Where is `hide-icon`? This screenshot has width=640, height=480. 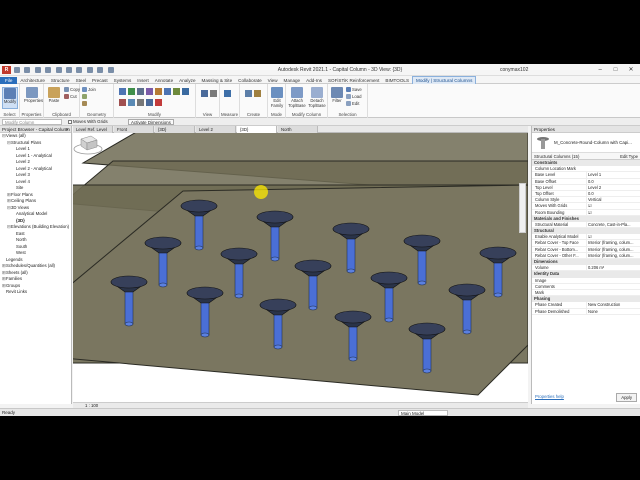 hide-icon is located at coordinates (204, 93).